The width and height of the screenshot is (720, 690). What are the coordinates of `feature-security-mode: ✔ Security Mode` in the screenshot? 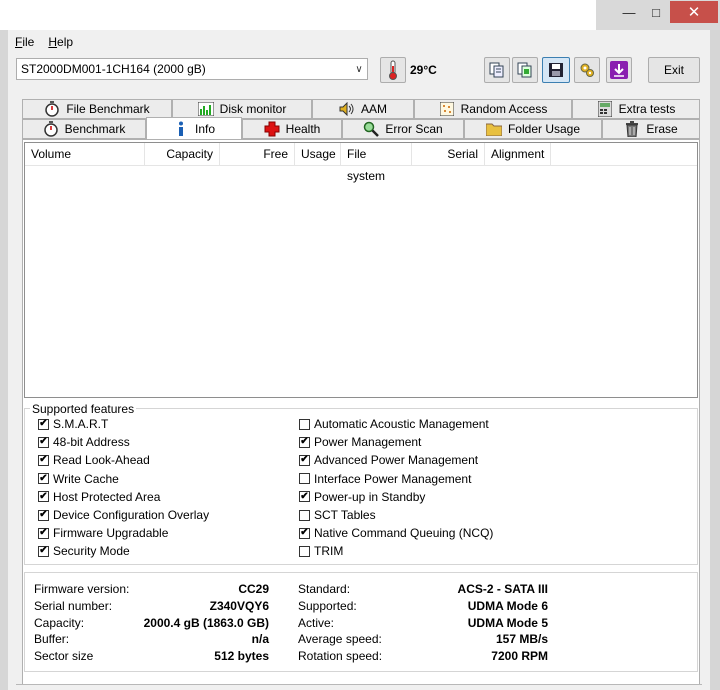 It's located at (84, 551).